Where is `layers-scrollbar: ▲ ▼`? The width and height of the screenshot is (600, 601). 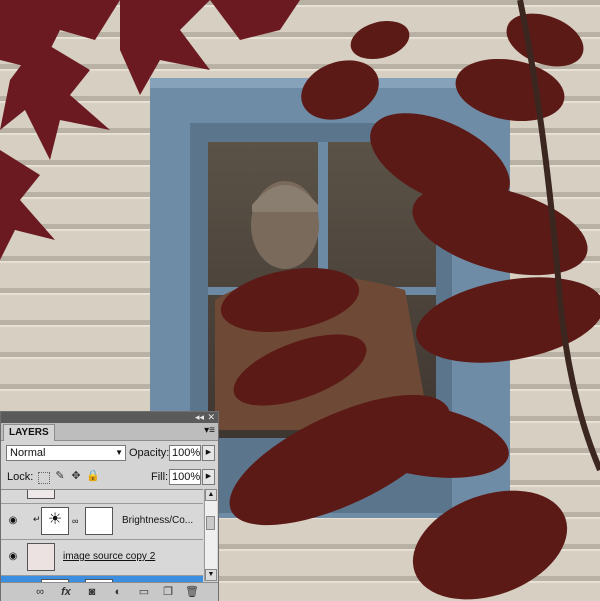
layers-scrollbar: ▲ ▼ is located at coordinates (210, 535).